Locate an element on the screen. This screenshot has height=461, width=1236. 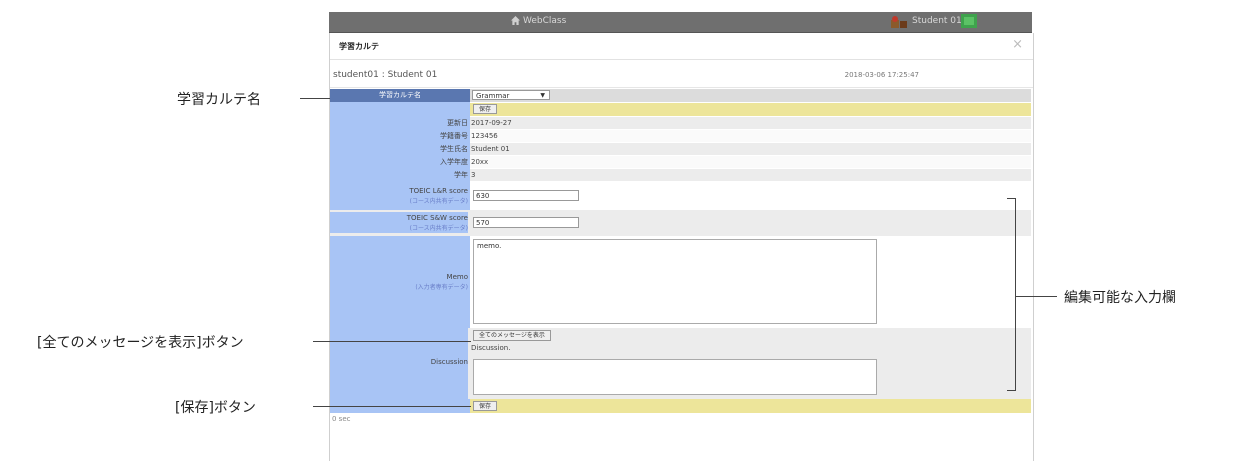
field-row: 入学年度 20xx is located at coordinates (680, 162).